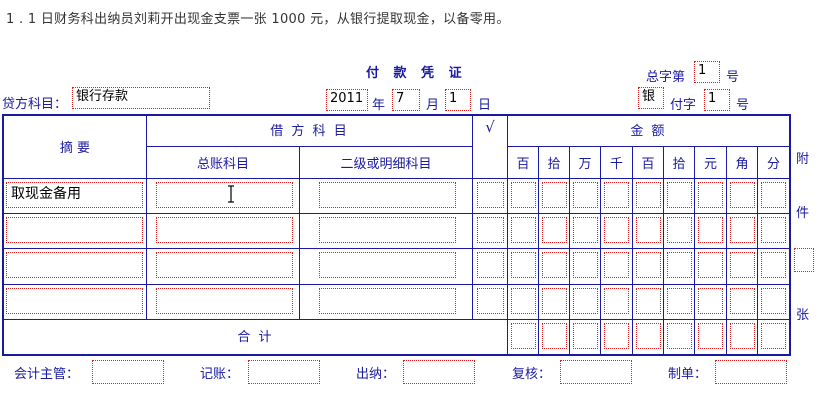  I want to click on year-field: 2011, so click(347, 100).